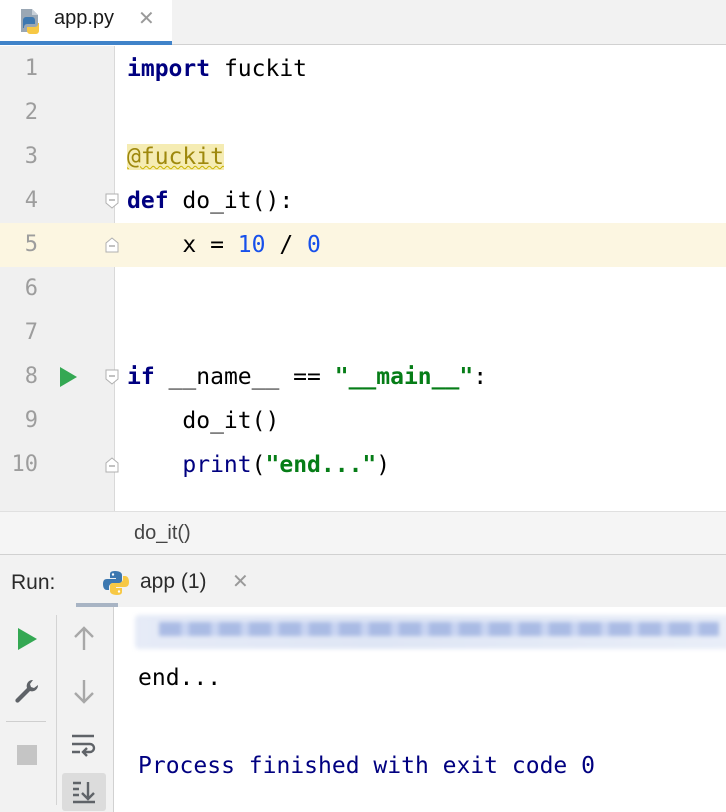  I want to click on tab-label: app.py, so click(84, 18).